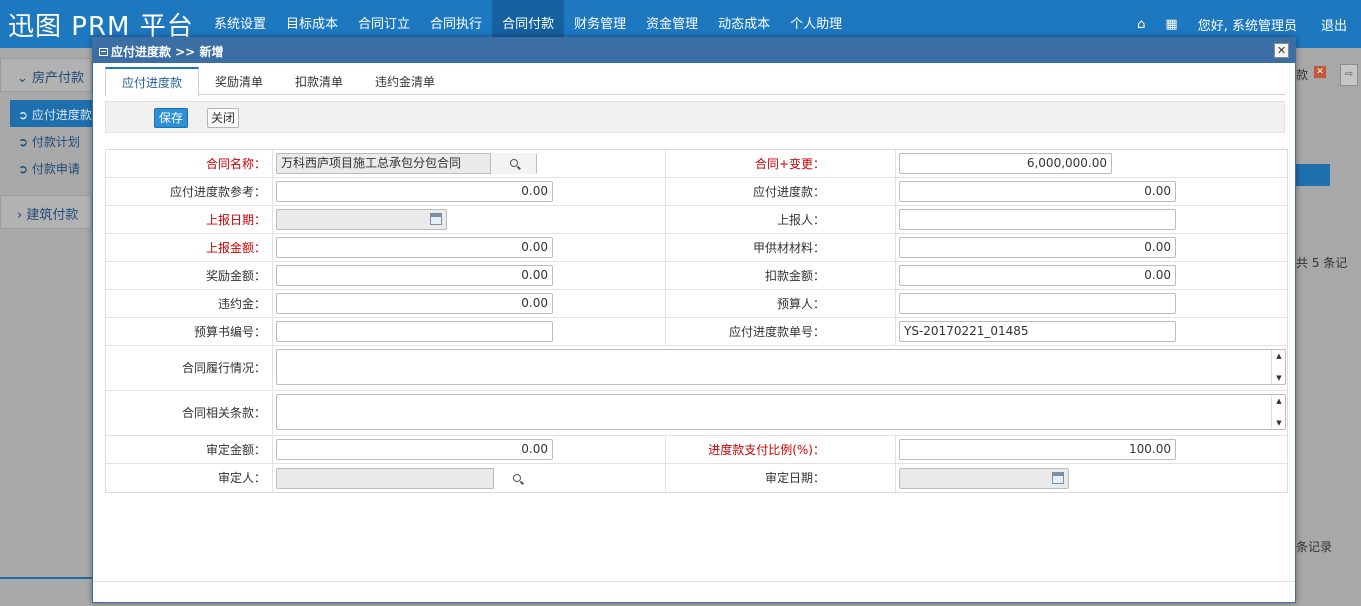 The height and width of the screenshot is (606, 1361). What do you see at coordinates (1037, 191) in the screenshot?
I see `payable-field: 0.00` at bounding box center [1037, 191].